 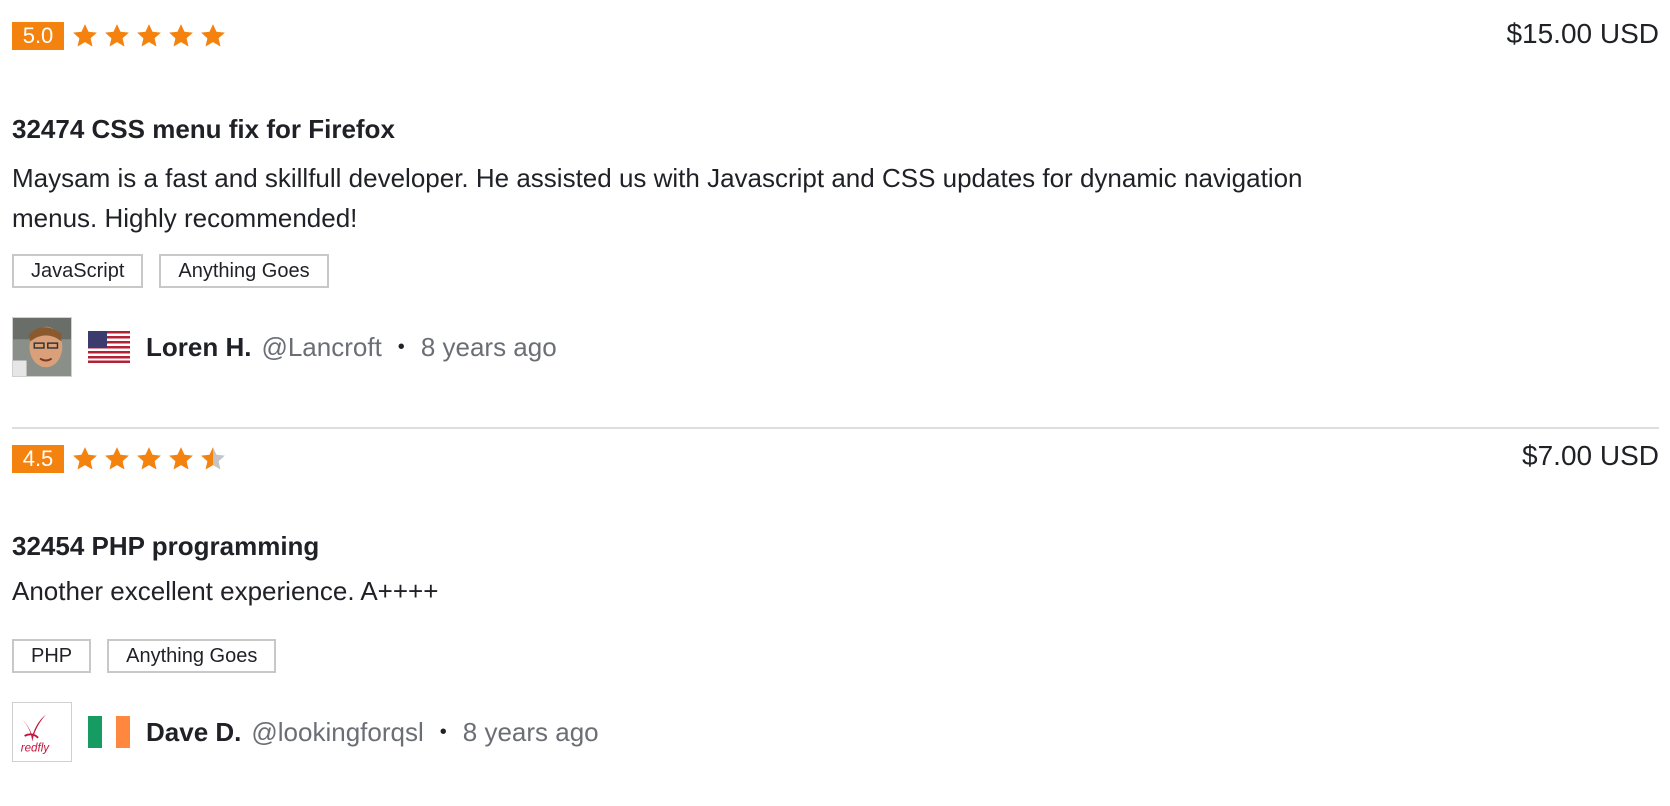 I want to click on review-text: Another excellent experience. A++++, so click(x=225, y=591).